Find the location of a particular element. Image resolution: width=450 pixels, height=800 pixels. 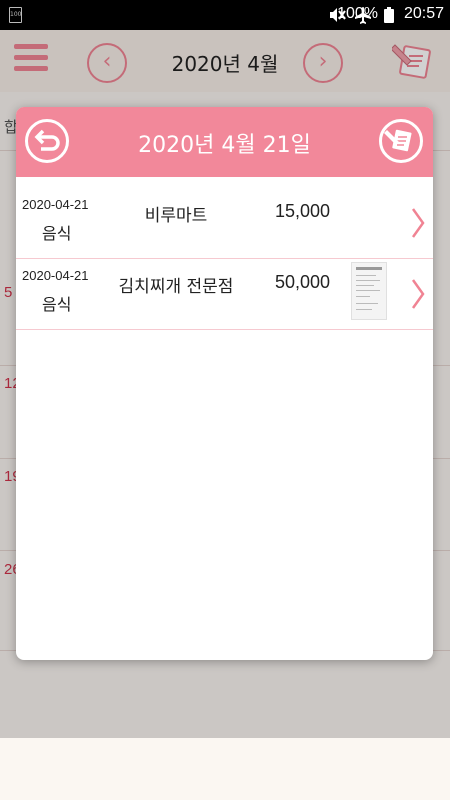

battery-icon is located at coordinates (389, 15).